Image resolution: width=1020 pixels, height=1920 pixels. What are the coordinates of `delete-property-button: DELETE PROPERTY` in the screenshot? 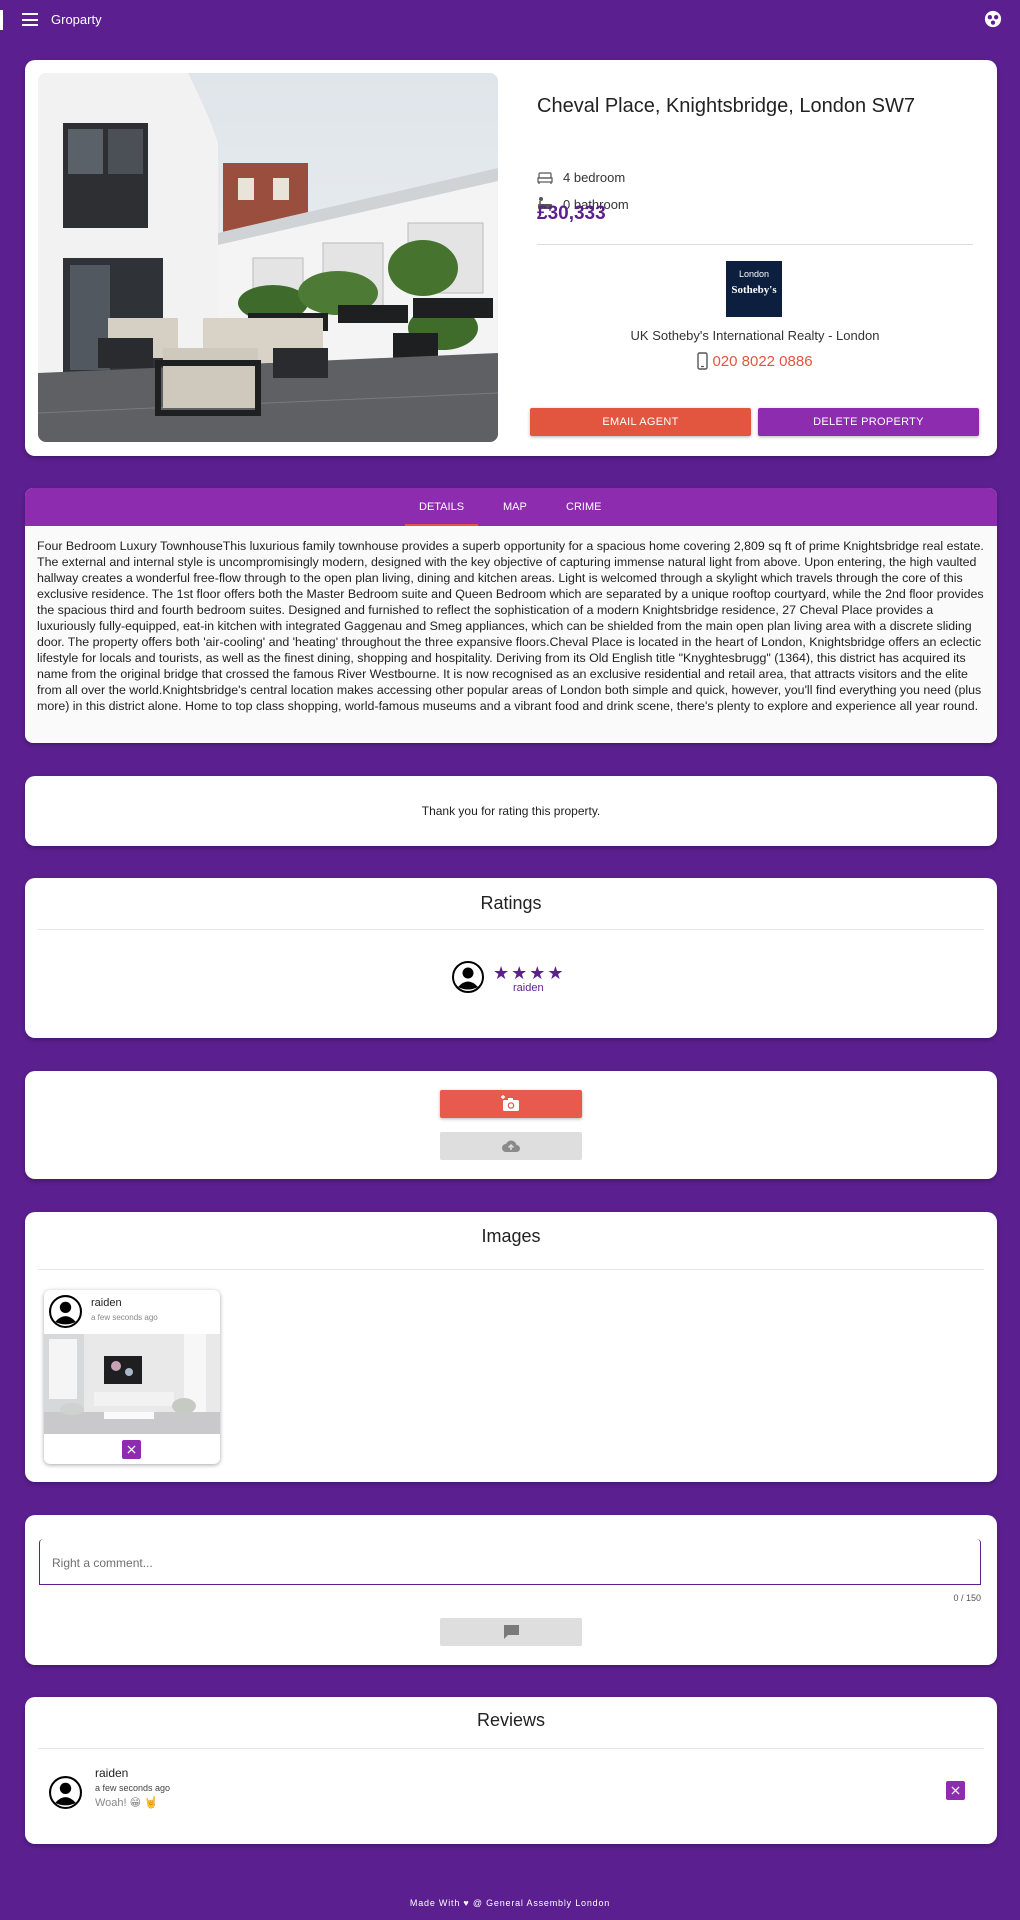 It's located at (868, 422).